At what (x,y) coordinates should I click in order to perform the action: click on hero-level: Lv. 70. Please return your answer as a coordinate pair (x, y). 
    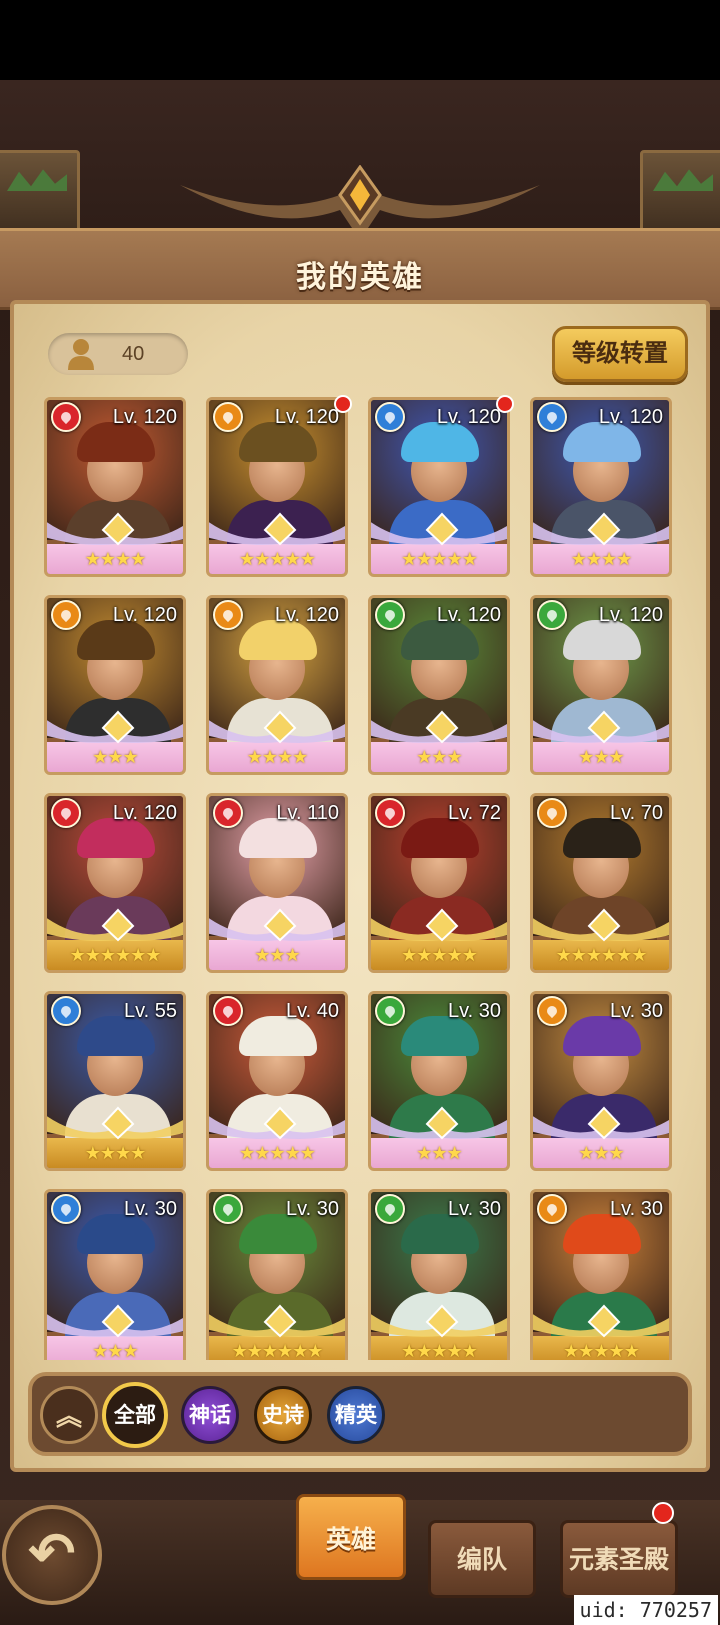
    Looking at the image, I should click on (636, 813).